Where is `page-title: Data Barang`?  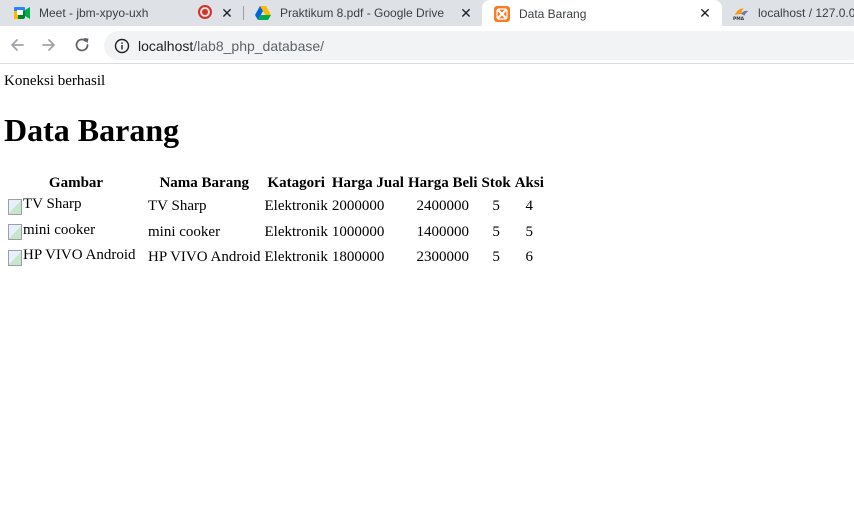
page-title: Data Barang is located at coordinates (92, 130).